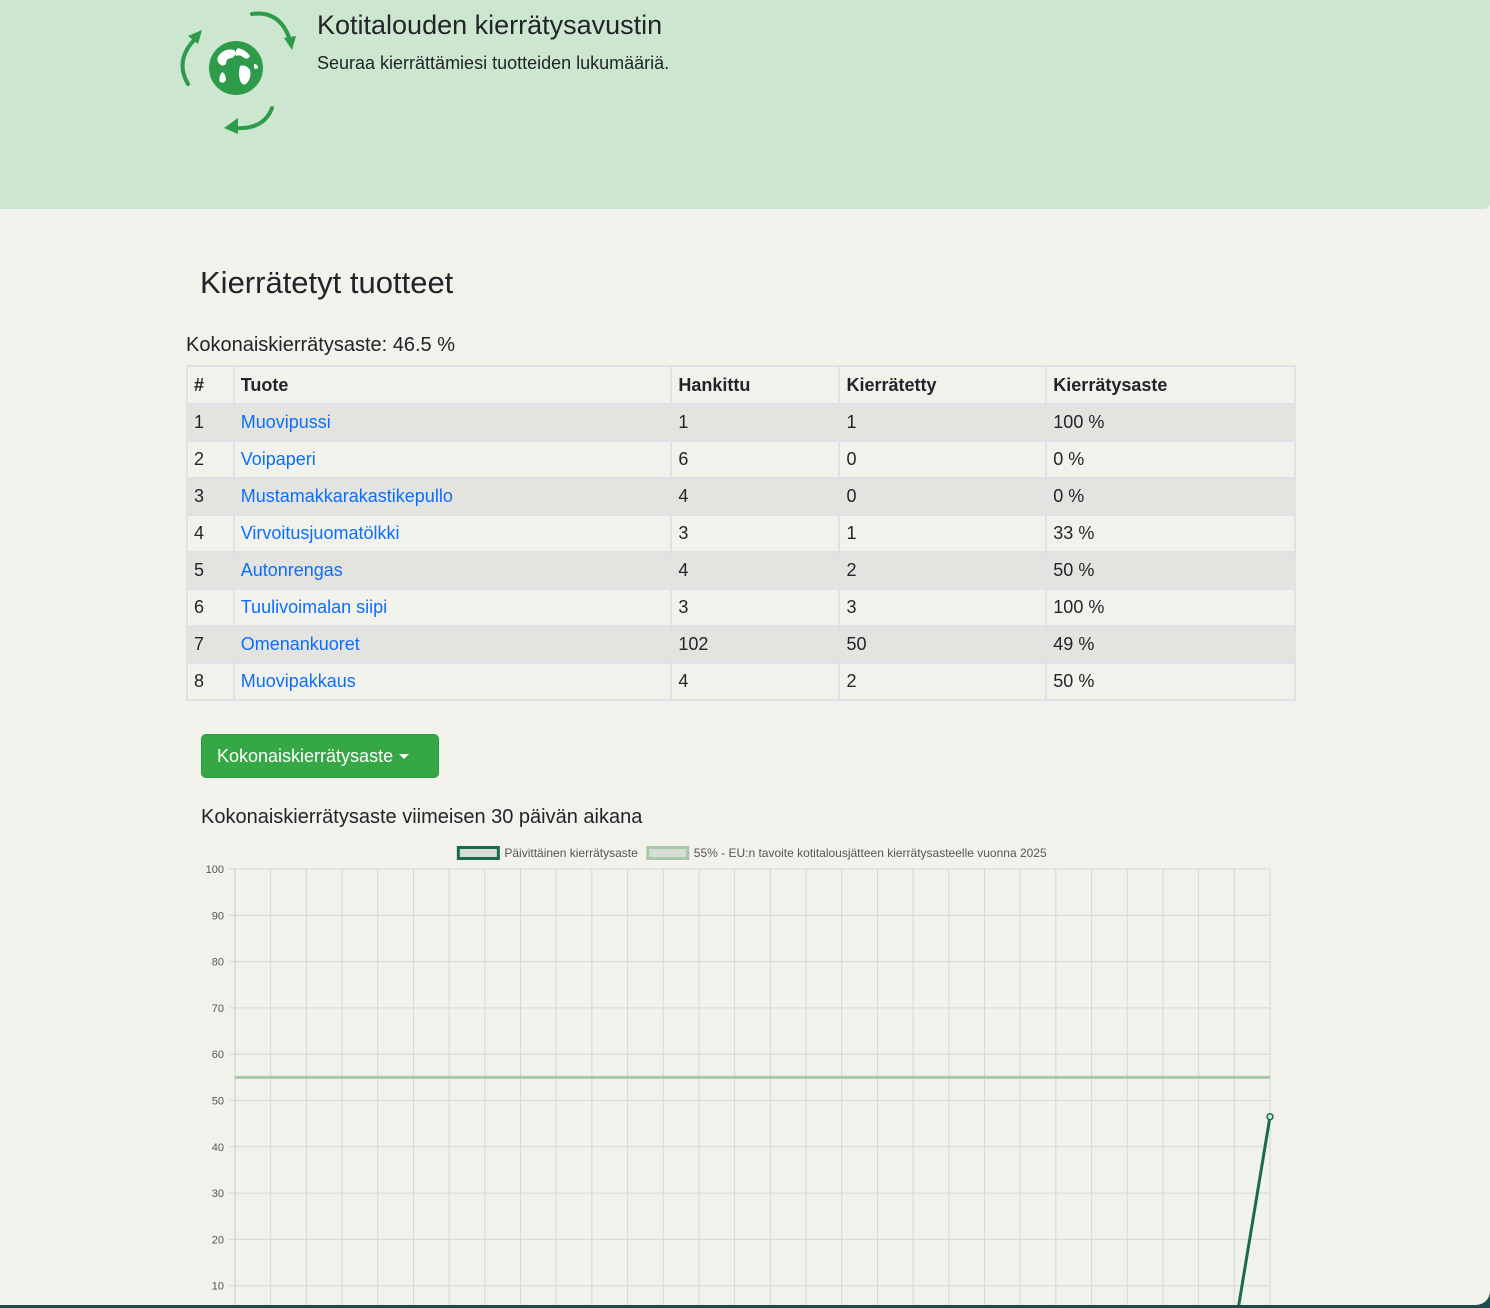 Image resolution: width=1490 pixels, height=1308 pixels. Describe the element at coordinates (215, 870) in the screenshot. I see `y-tick-label: 100` at that location.